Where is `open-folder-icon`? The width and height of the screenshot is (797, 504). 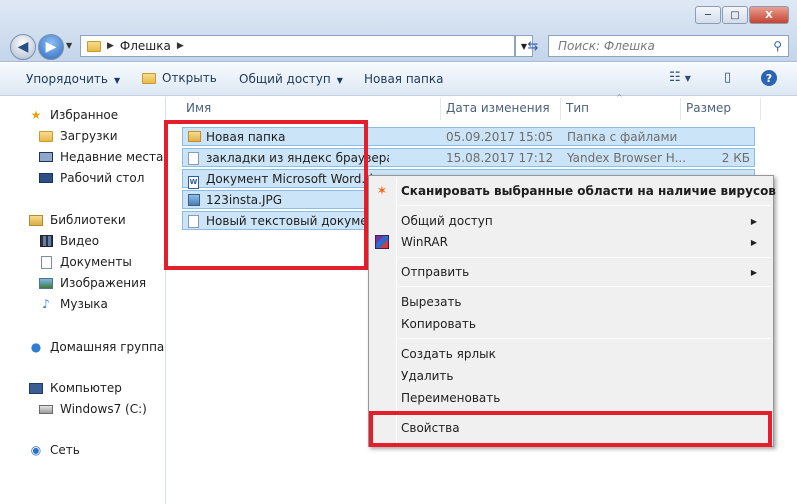
open-folder-icon is located at coordinates (149, 78).